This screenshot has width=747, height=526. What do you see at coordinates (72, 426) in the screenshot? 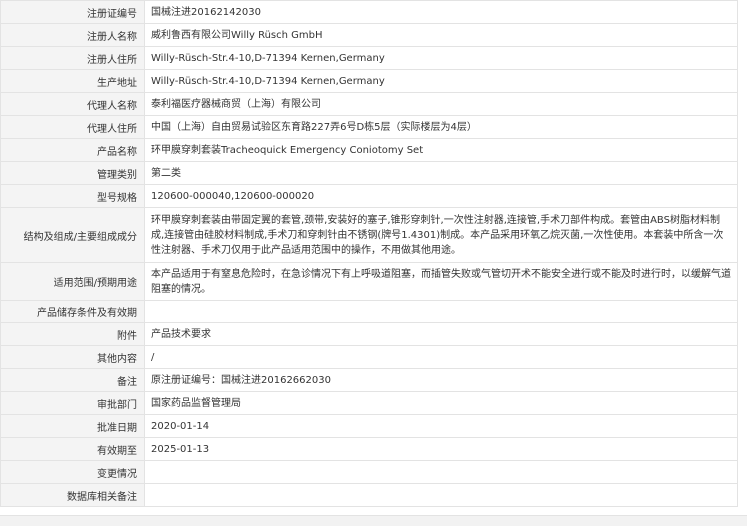
I see `label-approval-date: 批准日期` at bounding box center [72, 426].